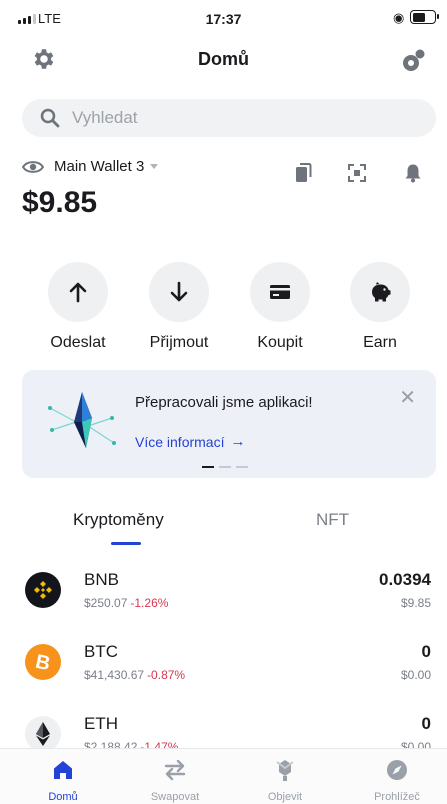  I want to click on tab-crypto: Kryptoměny, so click(118, 520).